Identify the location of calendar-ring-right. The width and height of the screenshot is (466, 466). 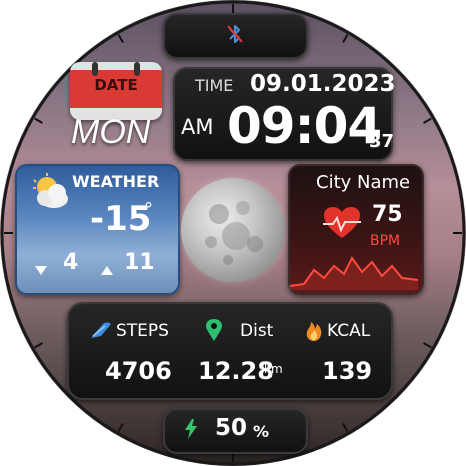
(137, 69).